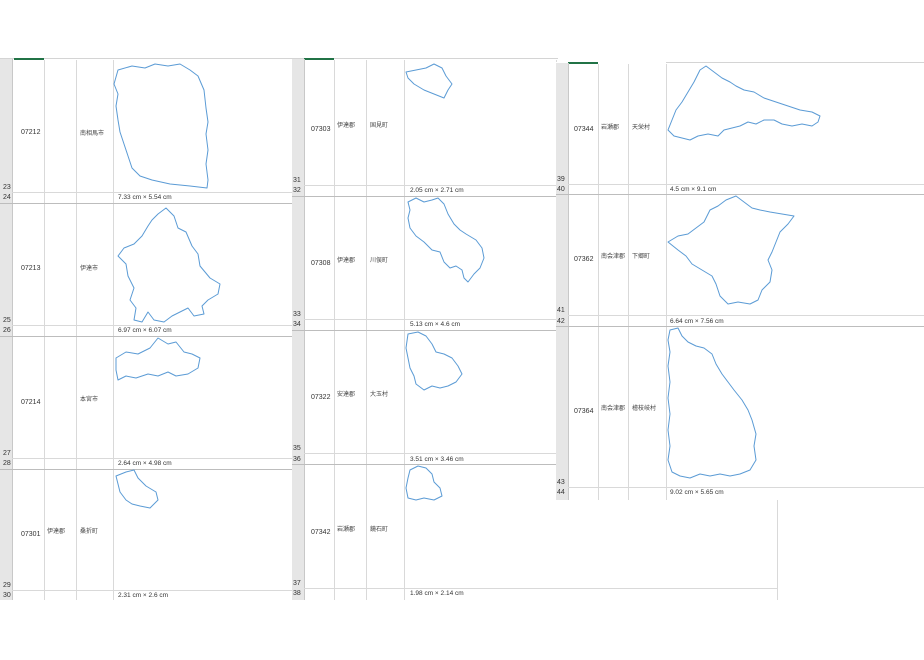  I want to click on cell-code: 07214, so click(30, 402).